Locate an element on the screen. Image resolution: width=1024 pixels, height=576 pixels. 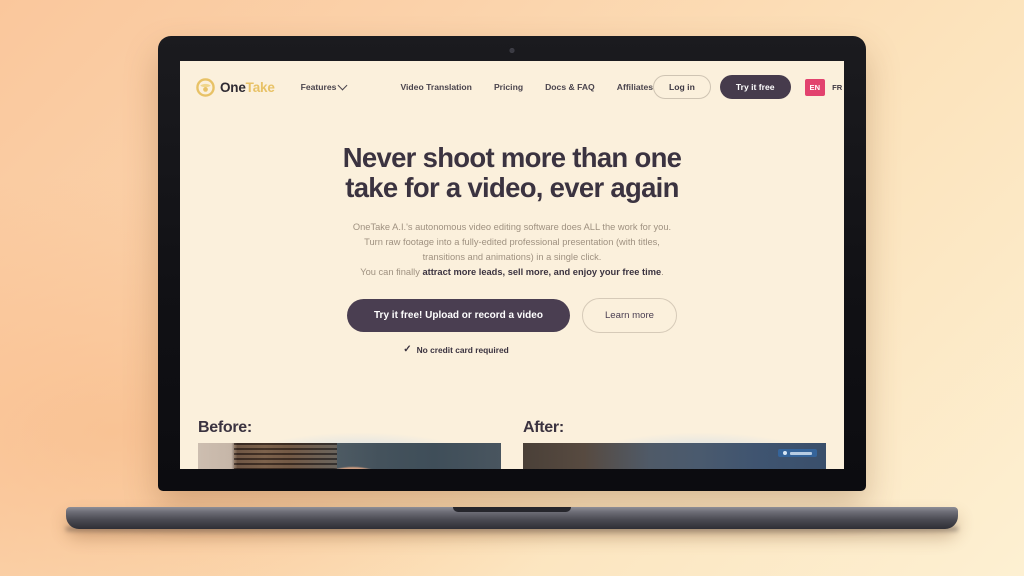
after-video-thumbnail is located at coordinates (674, 456).